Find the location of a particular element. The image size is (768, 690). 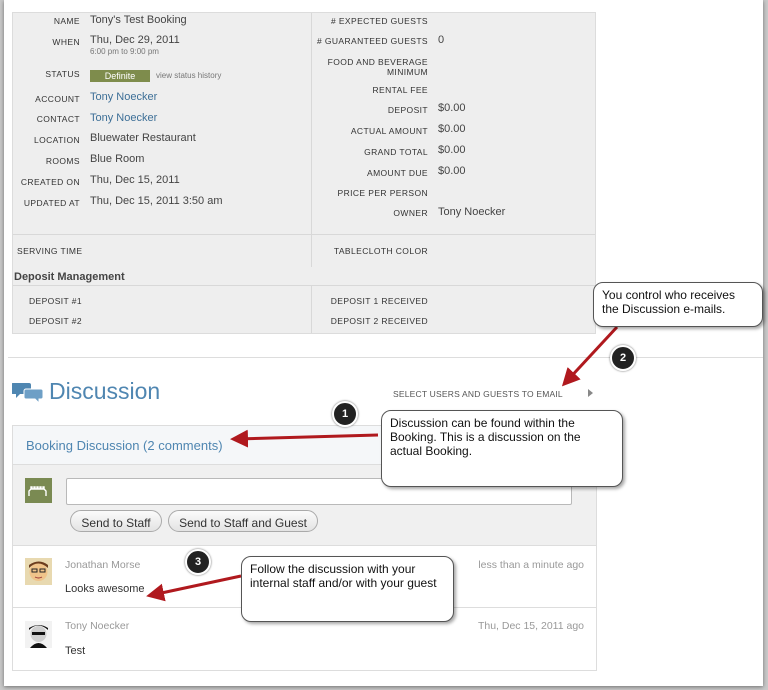

amount-due-label: AMOUNT DUE is located at coordinates (397, 173).